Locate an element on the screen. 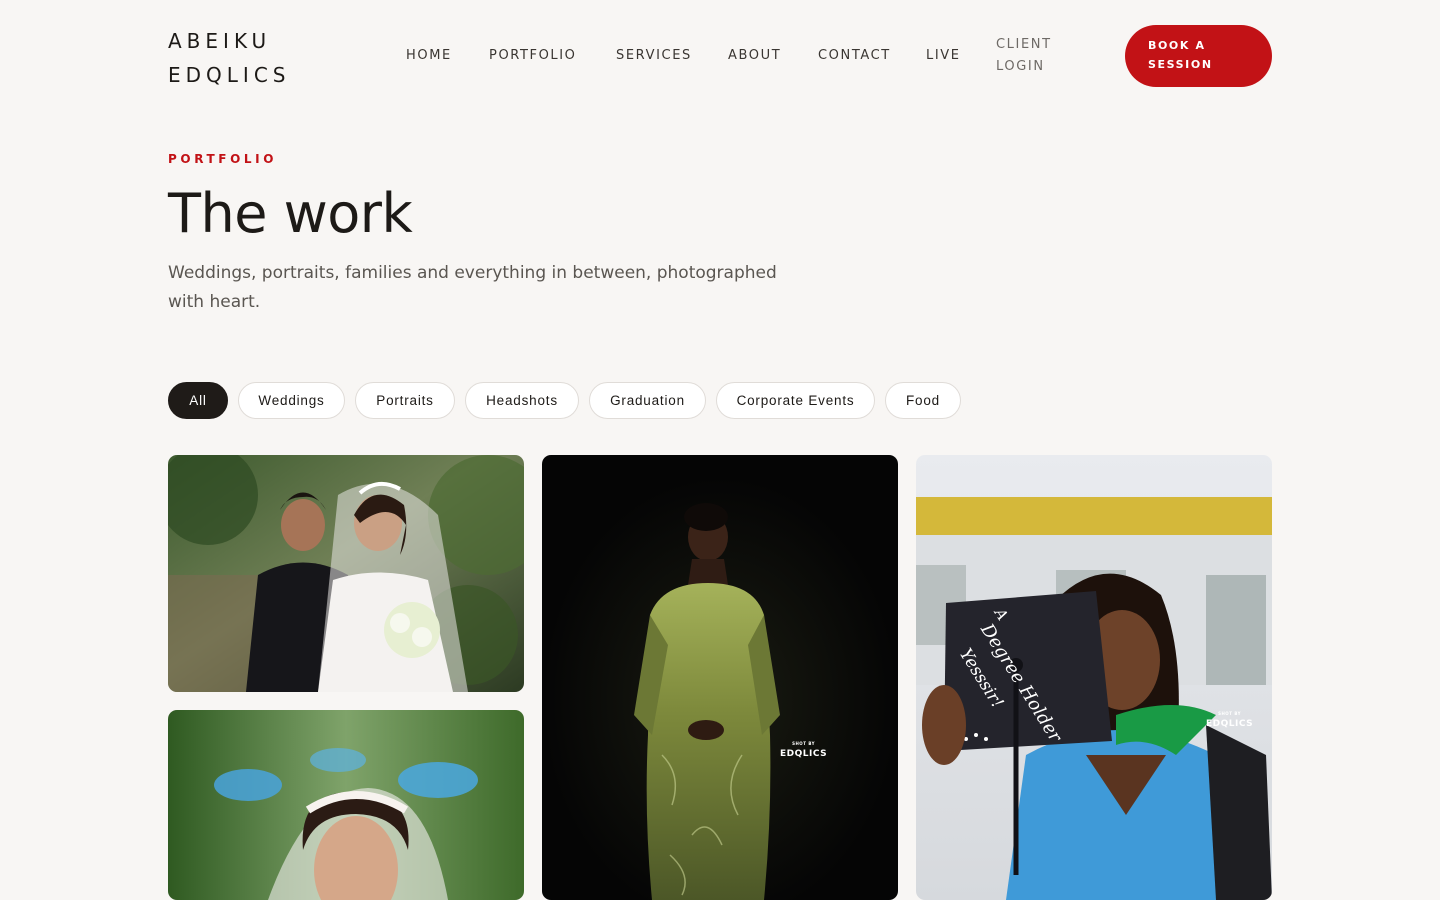 The width and height of the screenshot is (1440, 900). gallery-photo-wedding-couple is located at coordinates (346, 573).